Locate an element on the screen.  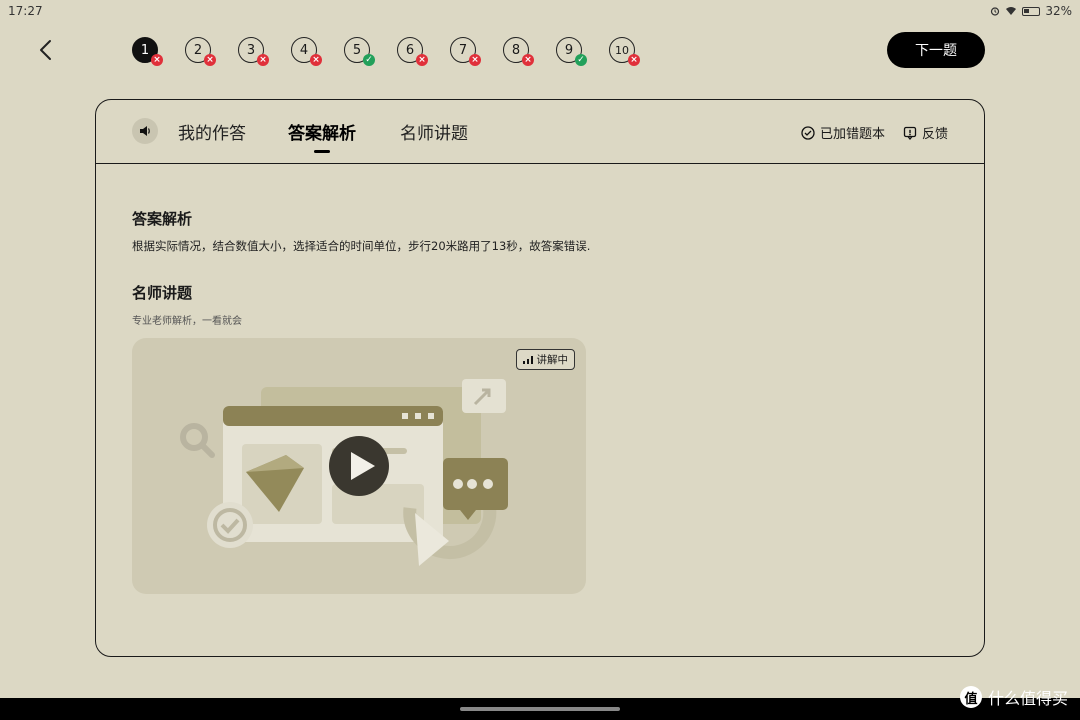
question-number: 4 is located at coordinates (304, 50).